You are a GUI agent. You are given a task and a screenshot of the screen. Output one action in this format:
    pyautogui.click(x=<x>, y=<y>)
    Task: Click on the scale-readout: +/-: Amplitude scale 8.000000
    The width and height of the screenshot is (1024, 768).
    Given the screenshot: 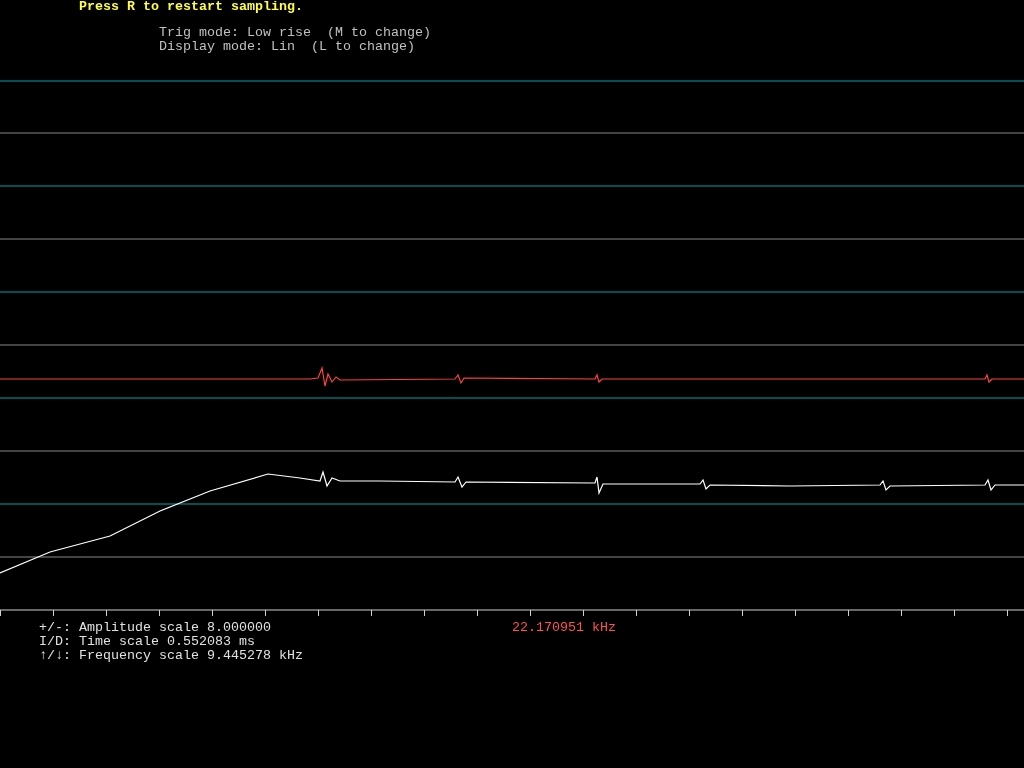 What is the action you would take?
    pyautogui.click(x=155, y=628)
    